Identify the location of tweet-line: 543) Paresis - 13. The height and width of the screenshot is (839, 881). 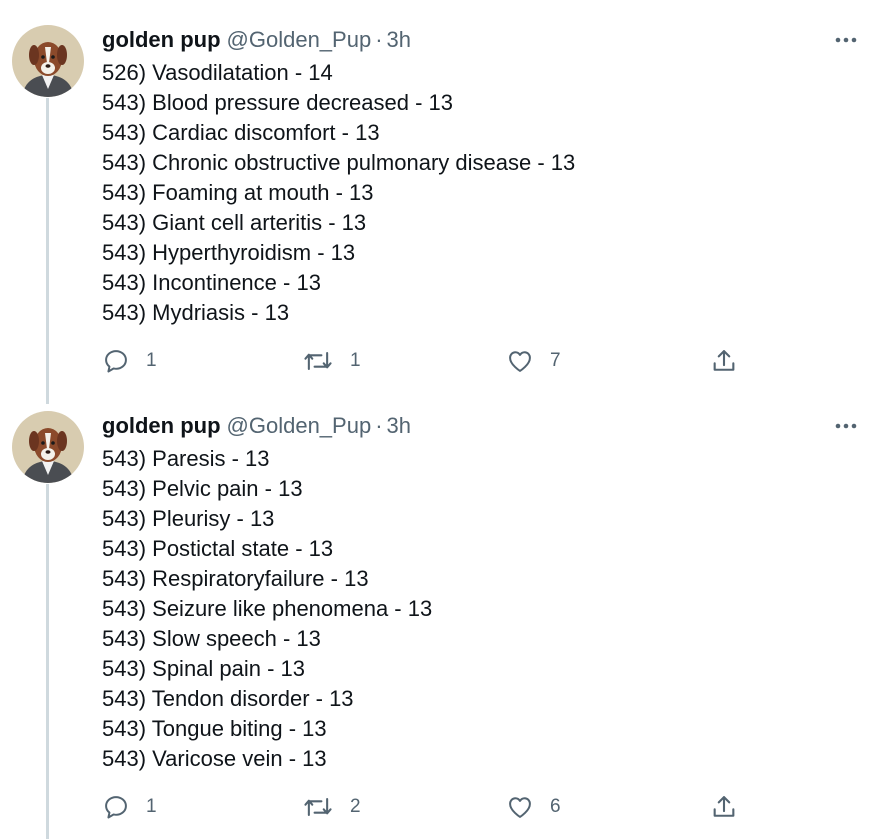
(186, 458).